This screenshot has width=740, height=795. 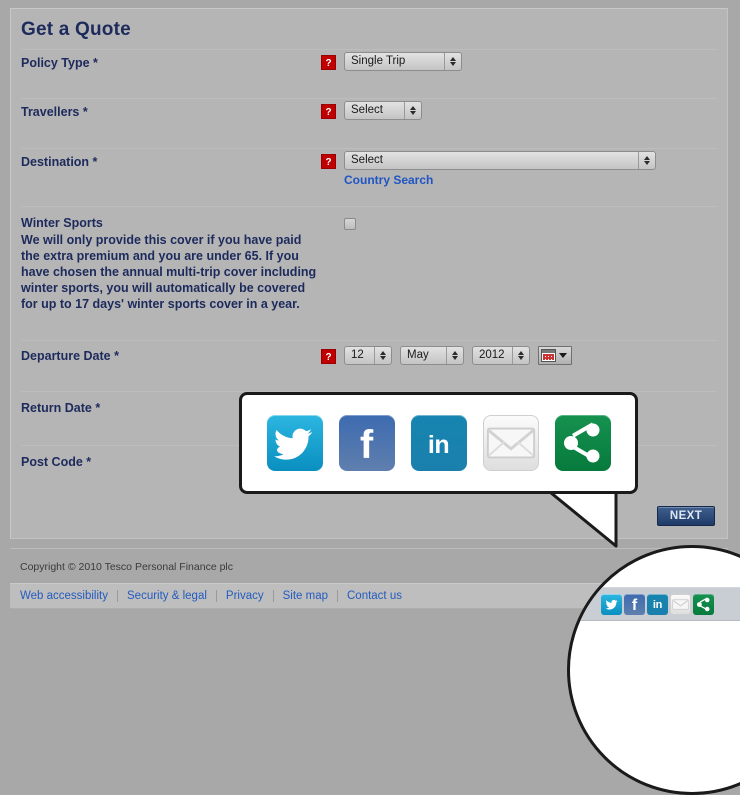 I want to click on footer-link-security-legal: Security & legal, so click(x=167, y=596).